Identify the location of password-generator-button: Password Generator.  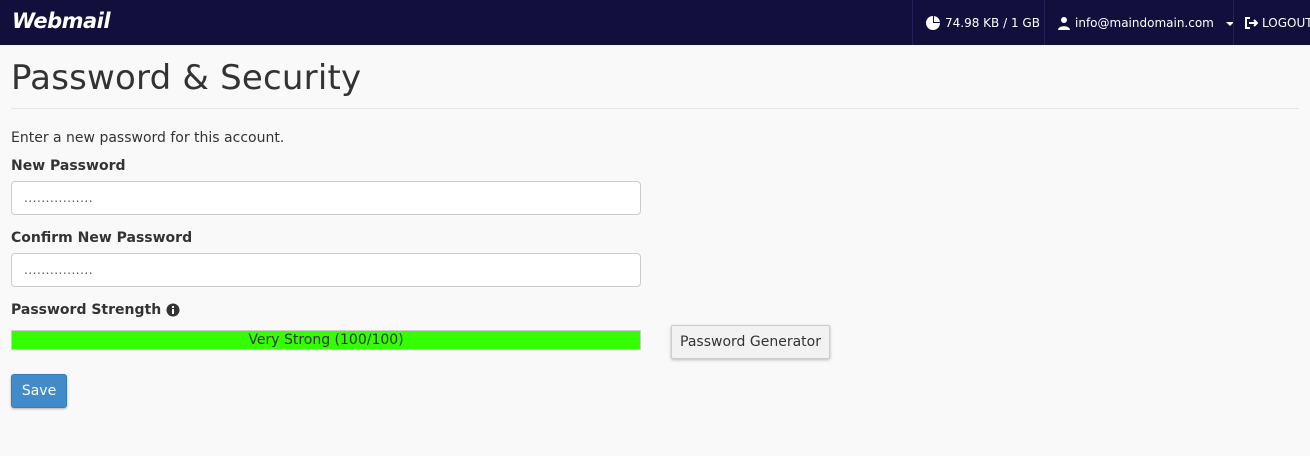
(750, 342).